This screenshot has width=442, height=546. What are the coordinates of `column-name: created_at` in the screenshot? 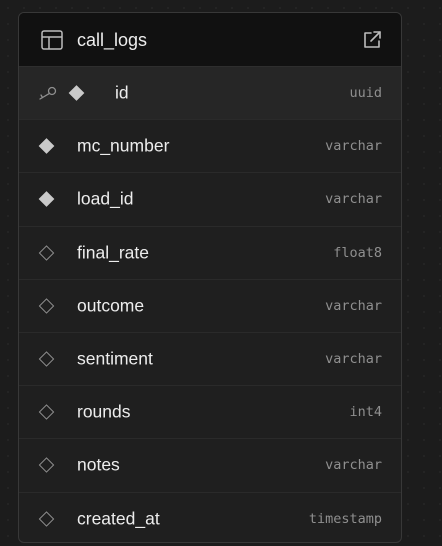 It's located at (118, 518).